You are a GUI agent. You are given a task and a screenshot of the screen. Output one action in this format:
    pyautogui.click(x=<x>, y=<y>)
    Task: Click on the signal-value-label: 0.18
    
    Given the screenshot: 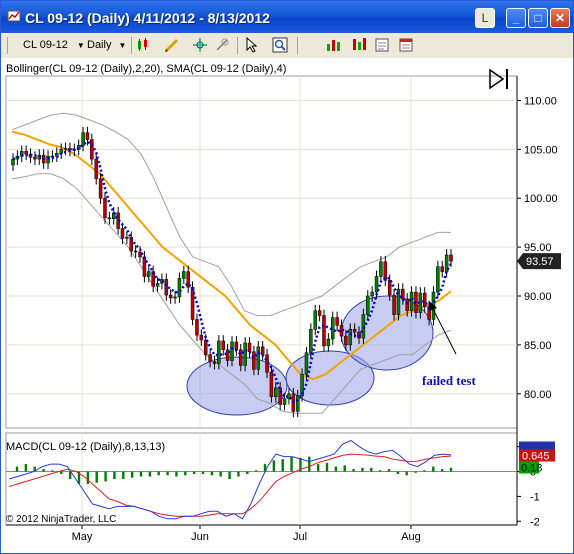 What is the action you would take?
    pyautogui.click(x=531, y=469)
    